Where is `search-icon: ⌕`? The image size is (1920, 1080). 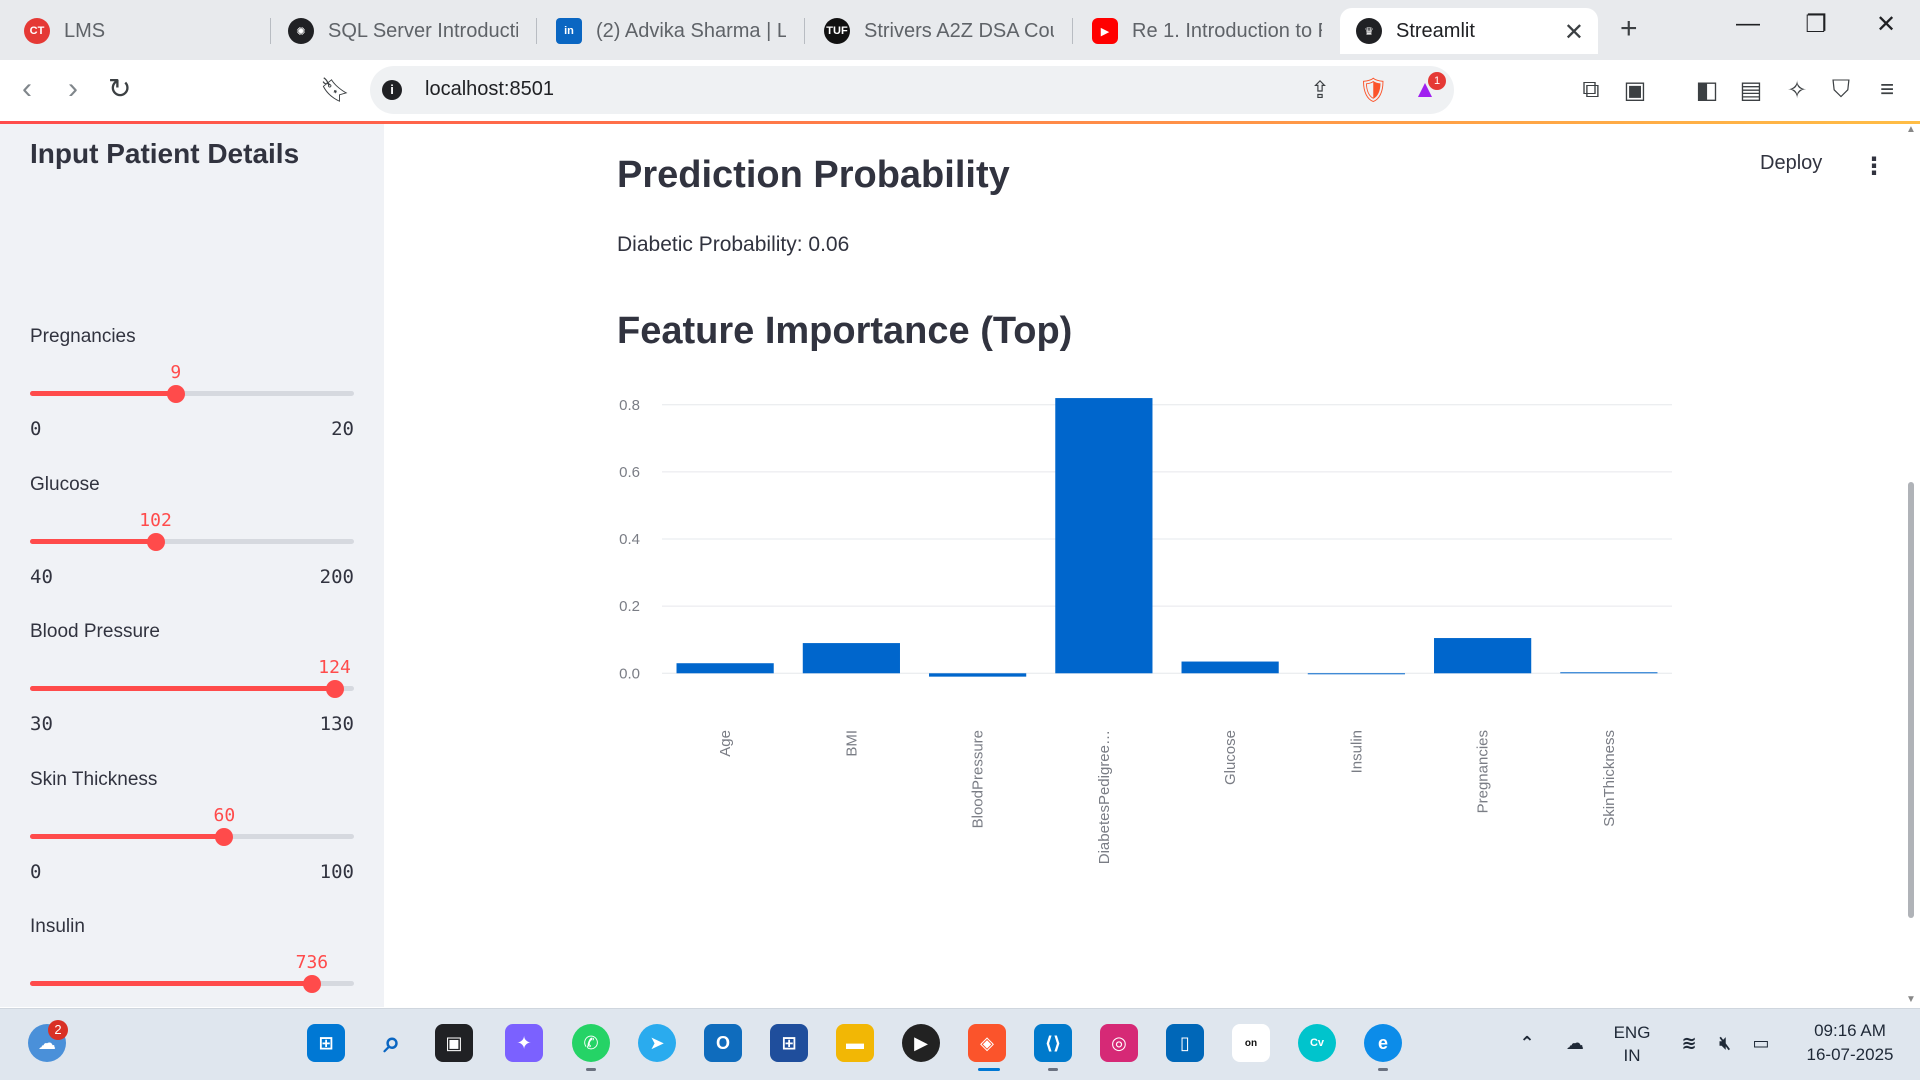
search-icon: ⌕ is located at coordinates (392, 1043).